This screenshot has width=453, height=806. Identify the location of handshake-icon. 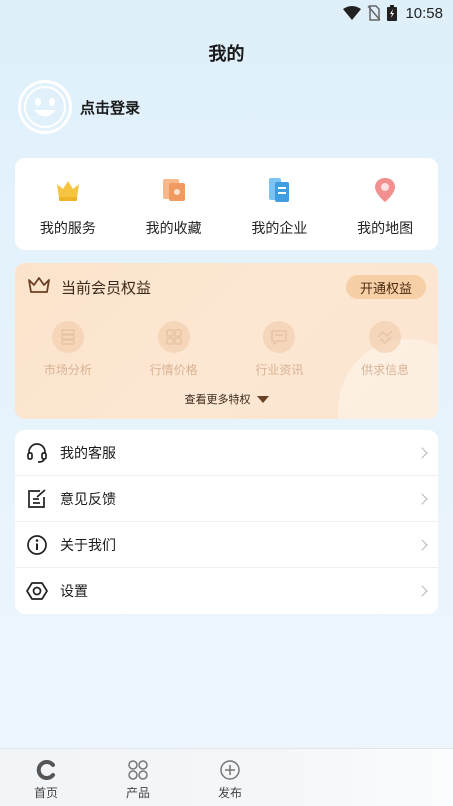
(385, 337).